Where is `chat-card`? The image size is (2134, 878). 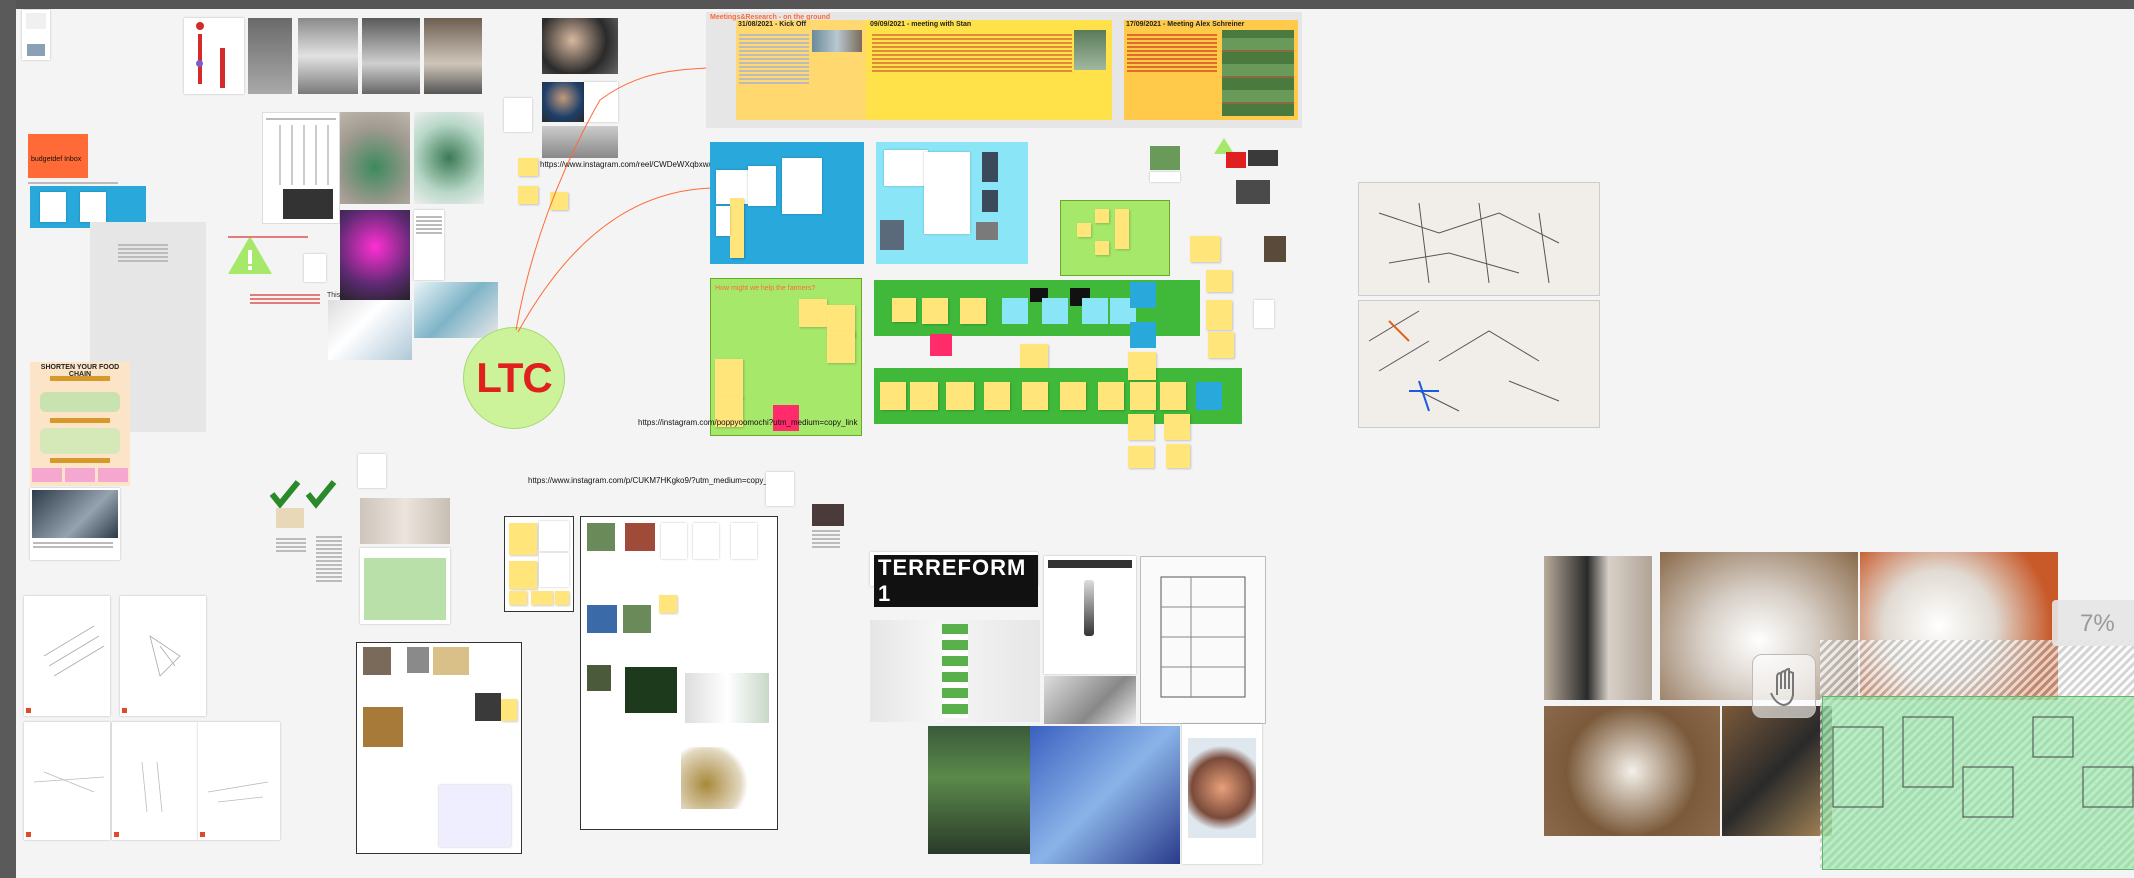
chat-card is located at coordinates (475, 816).